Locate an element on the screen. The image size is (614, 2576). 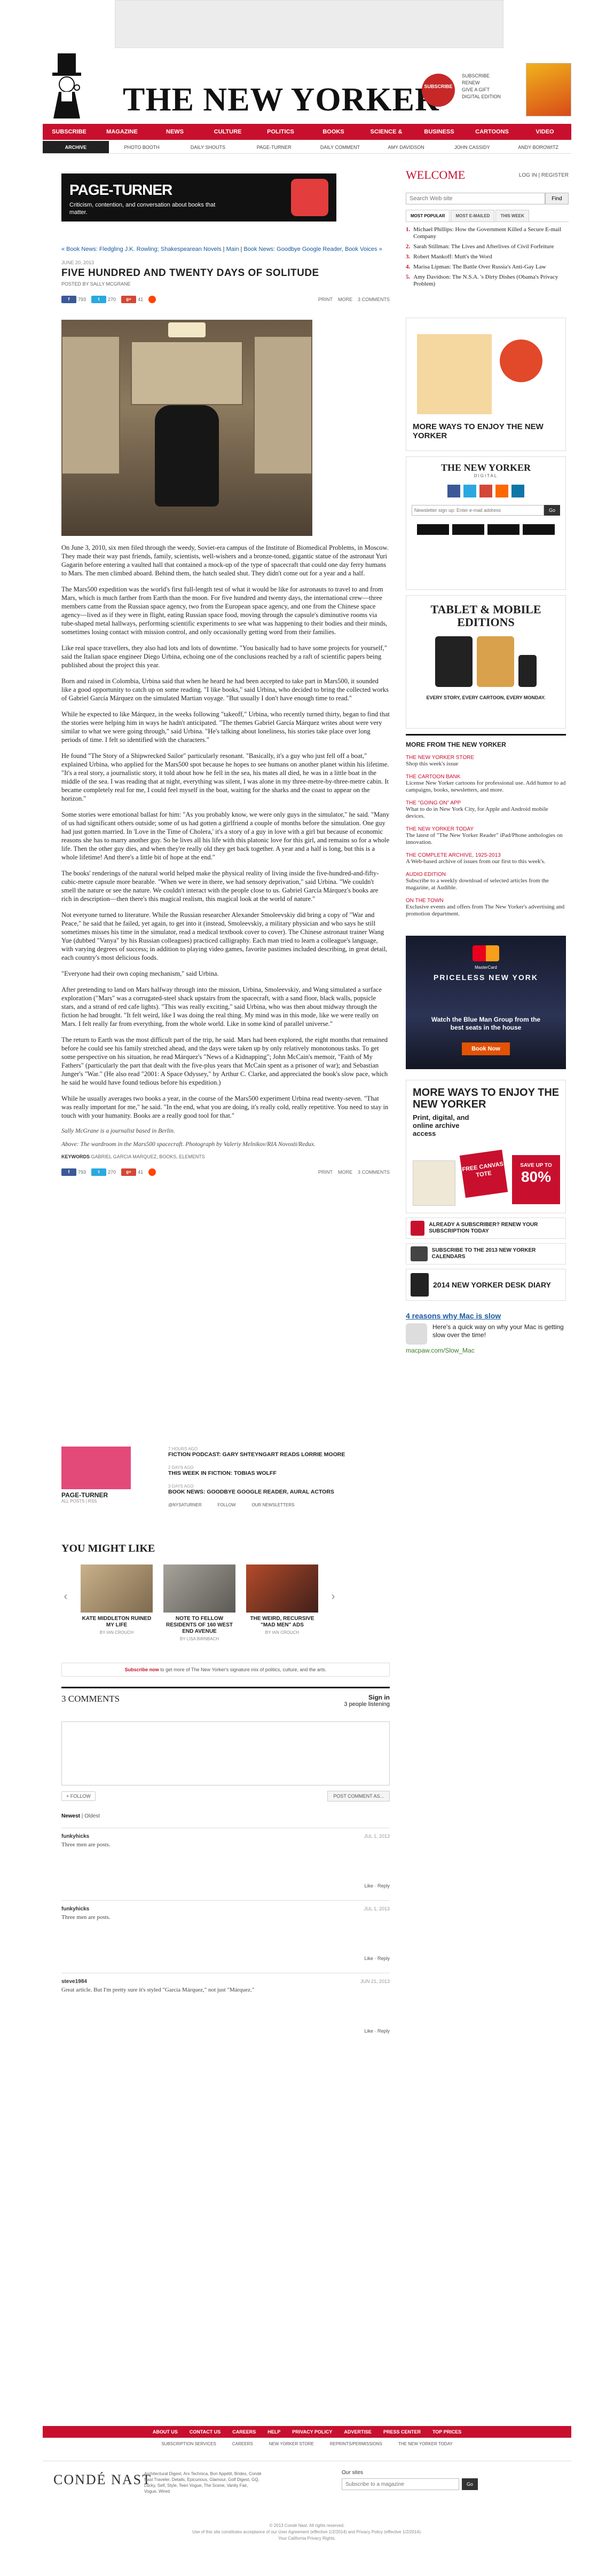
footer-sub-link: THE NEW YORKER TODAY is located at coordinates (425, 2443).